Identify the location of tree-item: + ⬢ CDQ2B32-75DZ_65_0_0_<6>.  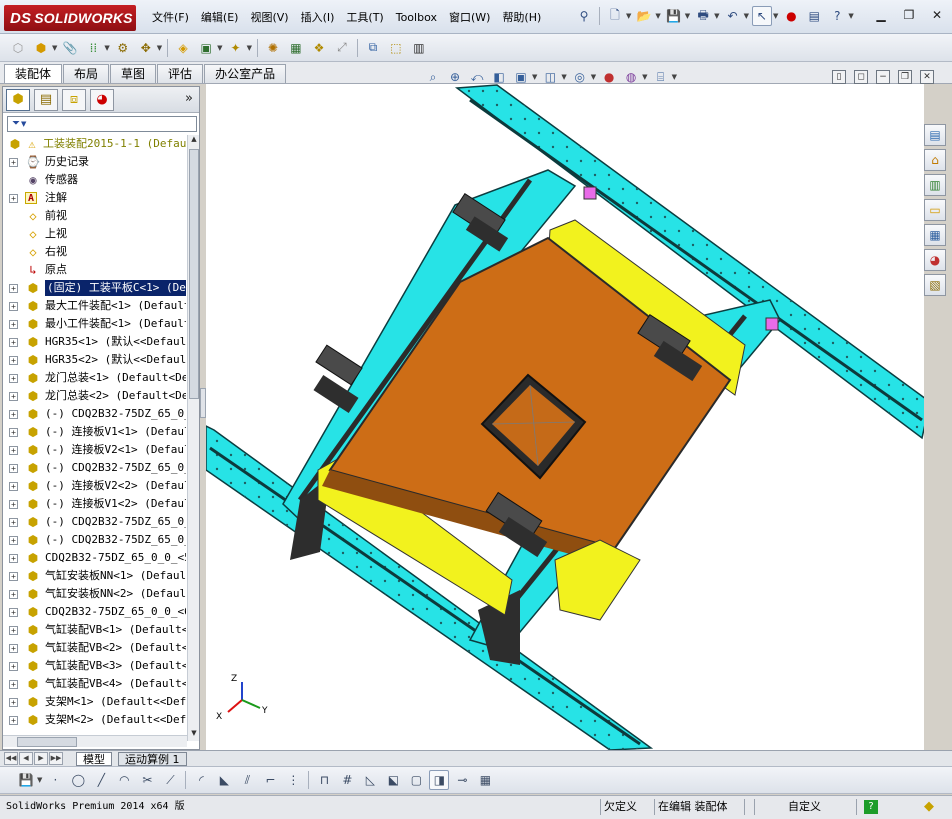
(94, 612).